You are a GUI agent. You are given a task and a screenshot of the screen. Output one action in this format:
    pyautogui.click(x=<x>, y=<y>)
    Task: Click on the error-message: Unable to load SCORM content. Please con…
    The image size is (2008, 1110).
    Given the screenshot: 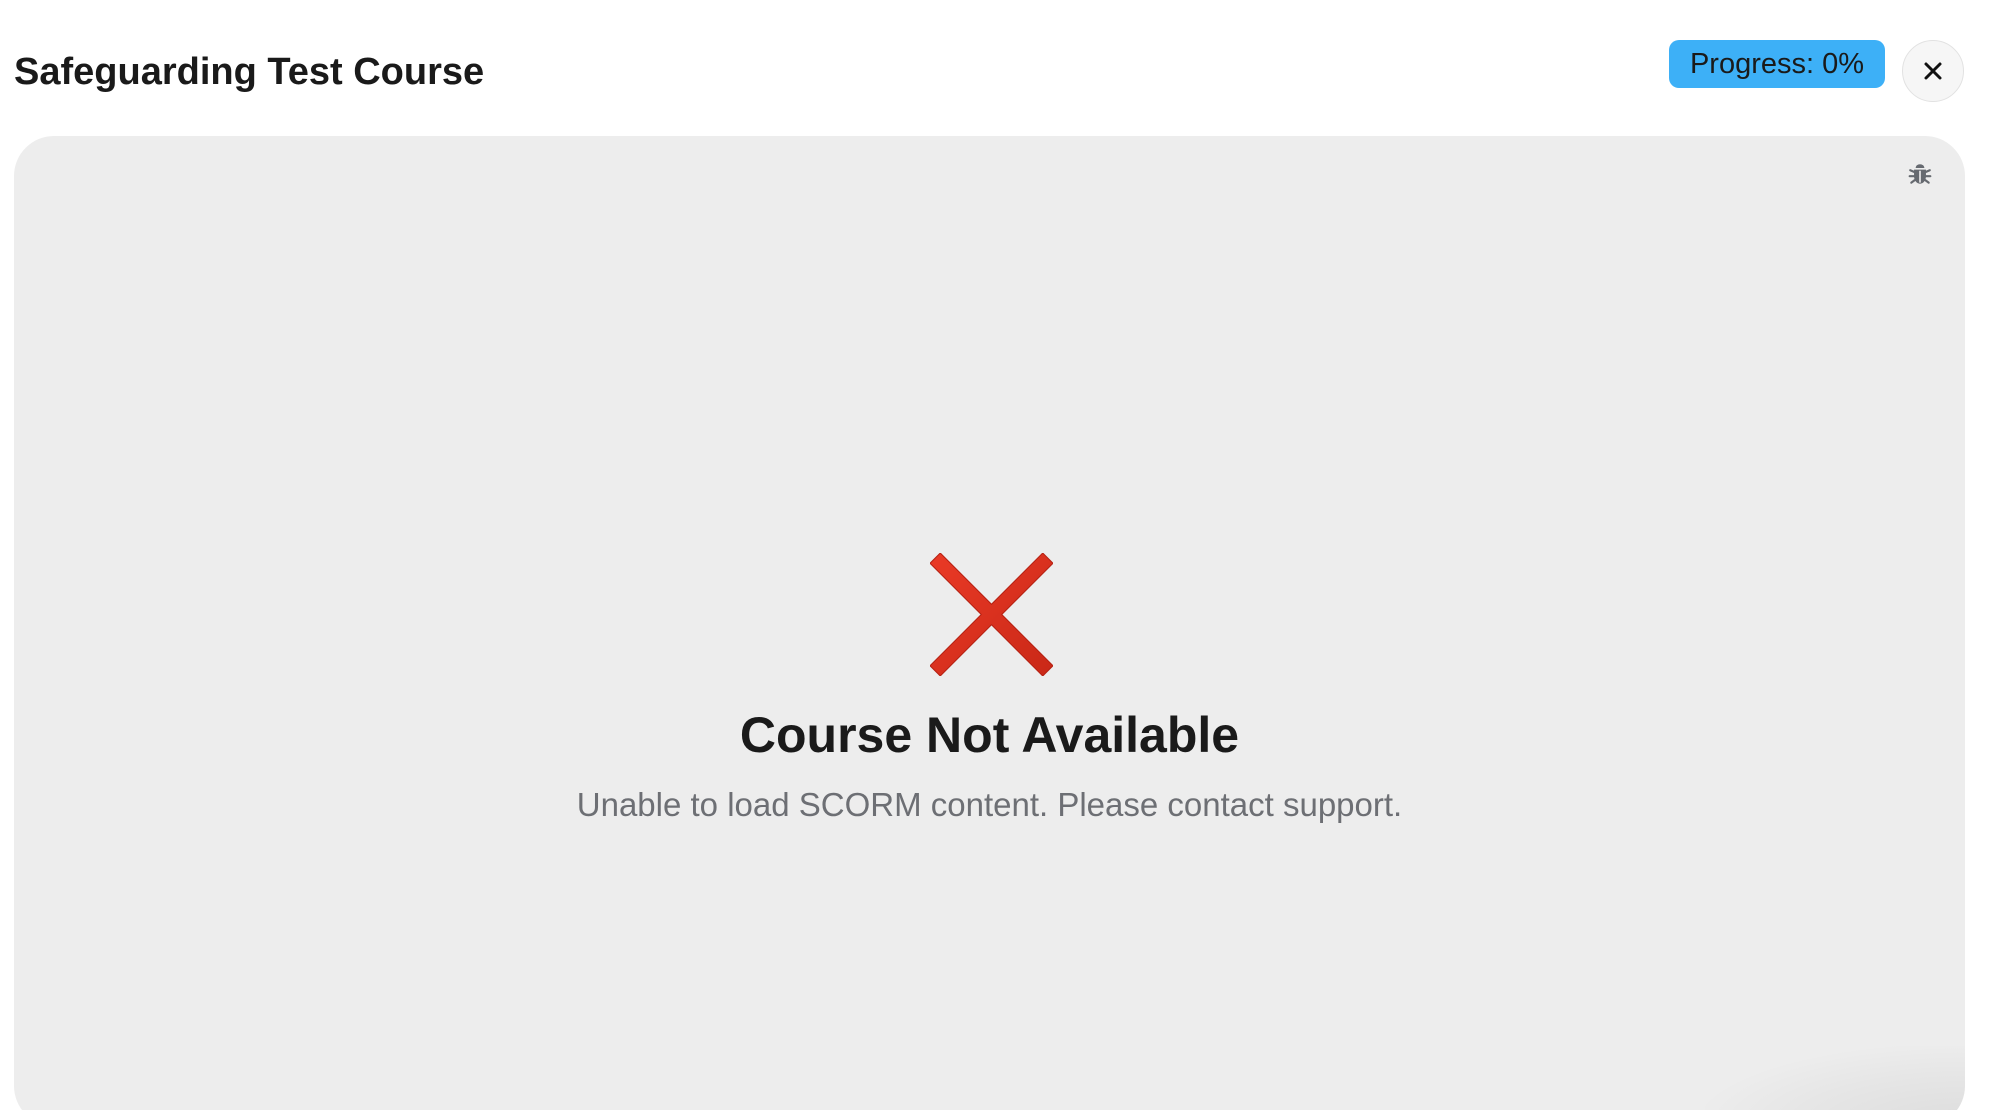 What is the action you would take?
    pyautogui.click(x=989, y=804)
    